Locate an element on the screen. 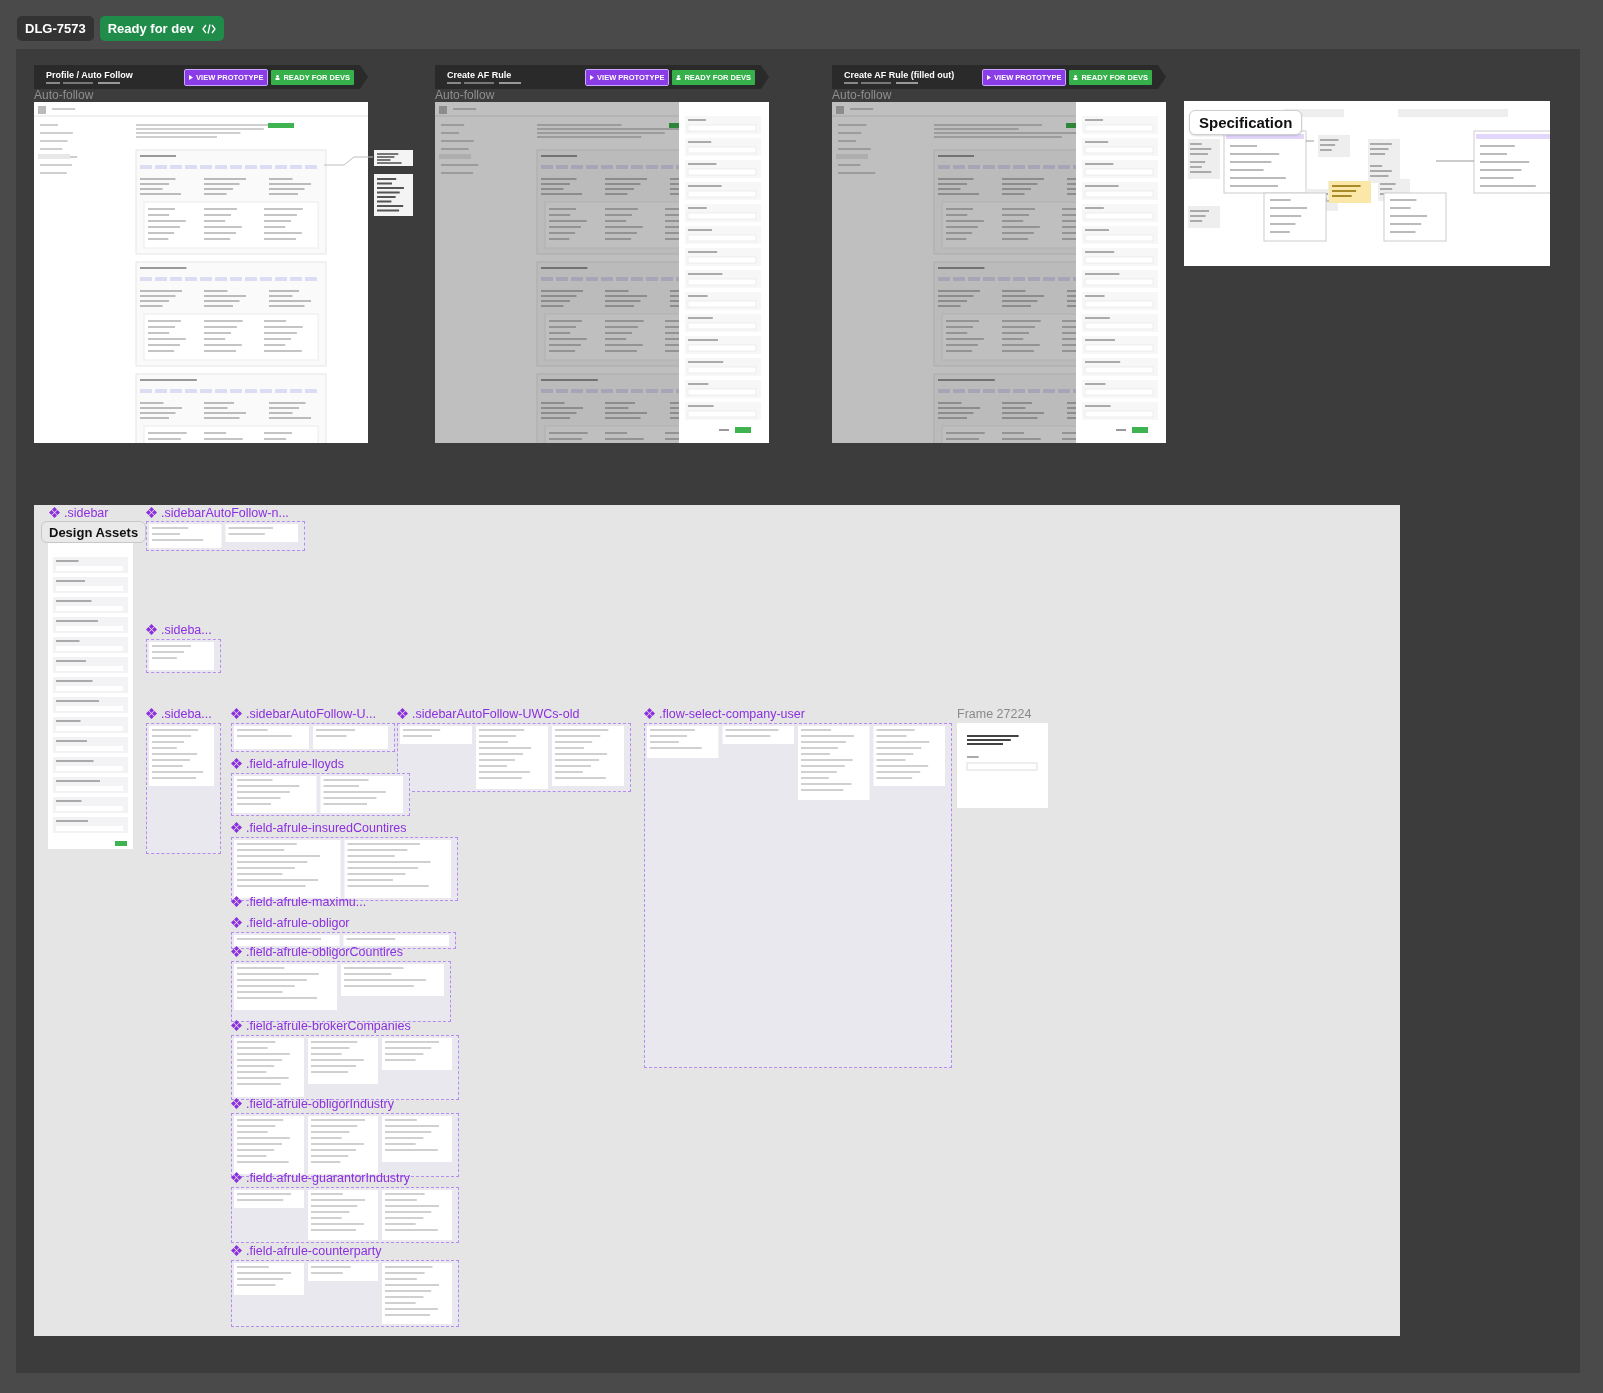  component-label: .field-afrule-insuredCountires is located at coordinates (326, 827).